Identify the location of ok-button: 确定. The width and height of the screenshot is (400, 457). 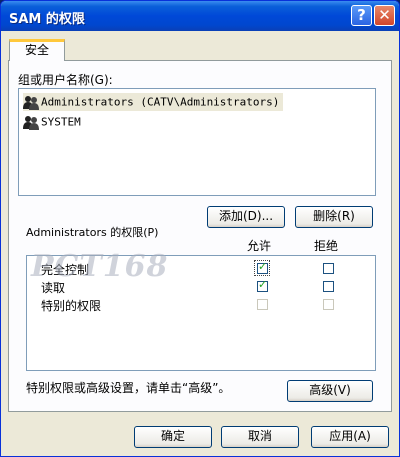
(173, 437).